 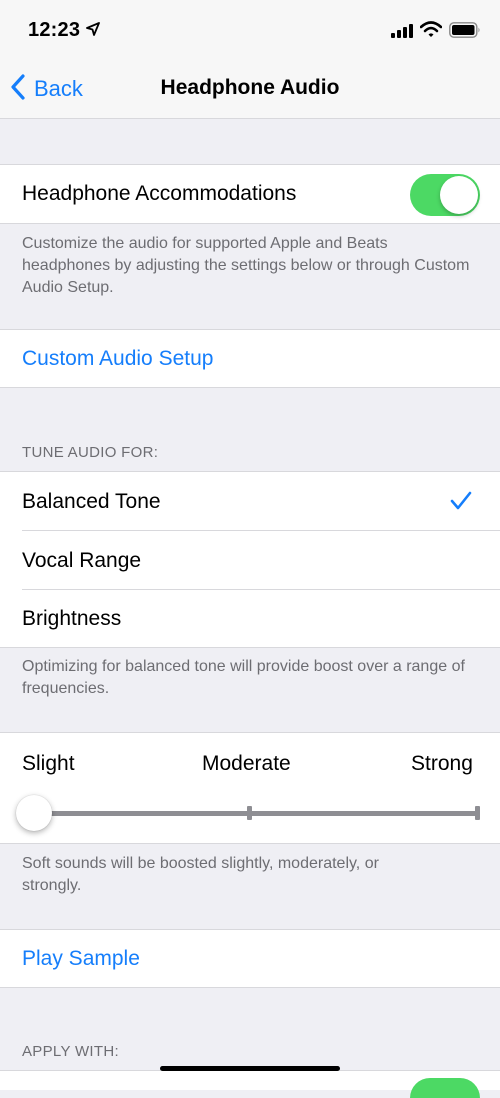 I want to click on home-indicator, so click(x=250, y=1068).